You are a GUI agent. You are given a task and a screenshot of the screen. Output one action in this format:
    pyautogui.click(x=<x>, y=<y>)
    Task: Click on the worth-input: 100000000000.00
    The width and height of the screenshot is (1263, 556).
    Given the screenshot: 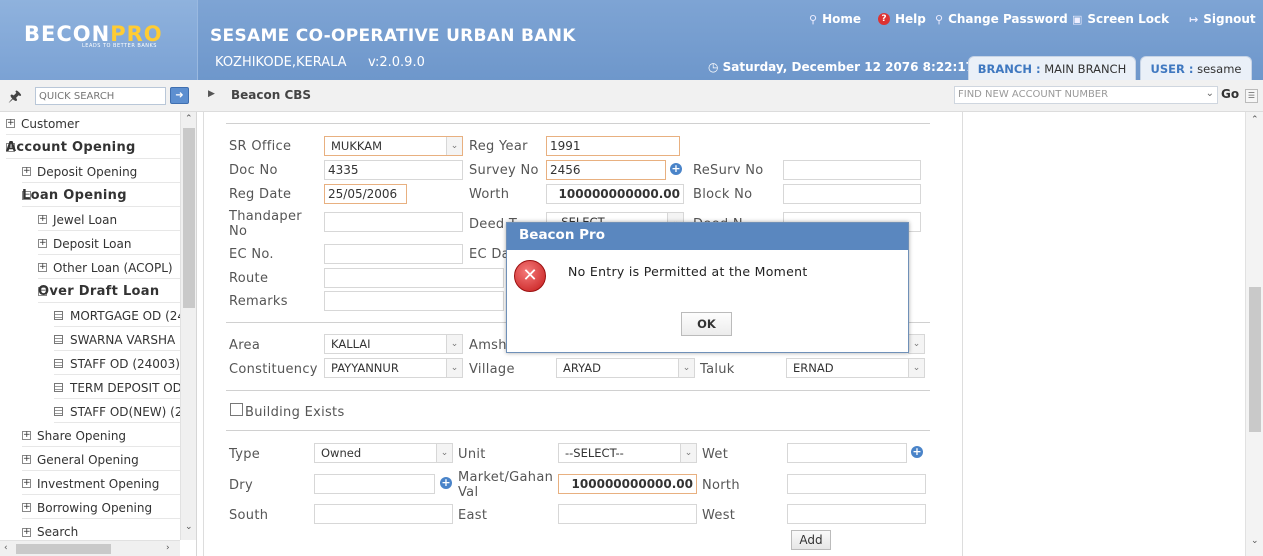 What is the action you would take?
    pyautogui.click(x=615, y=194)
    